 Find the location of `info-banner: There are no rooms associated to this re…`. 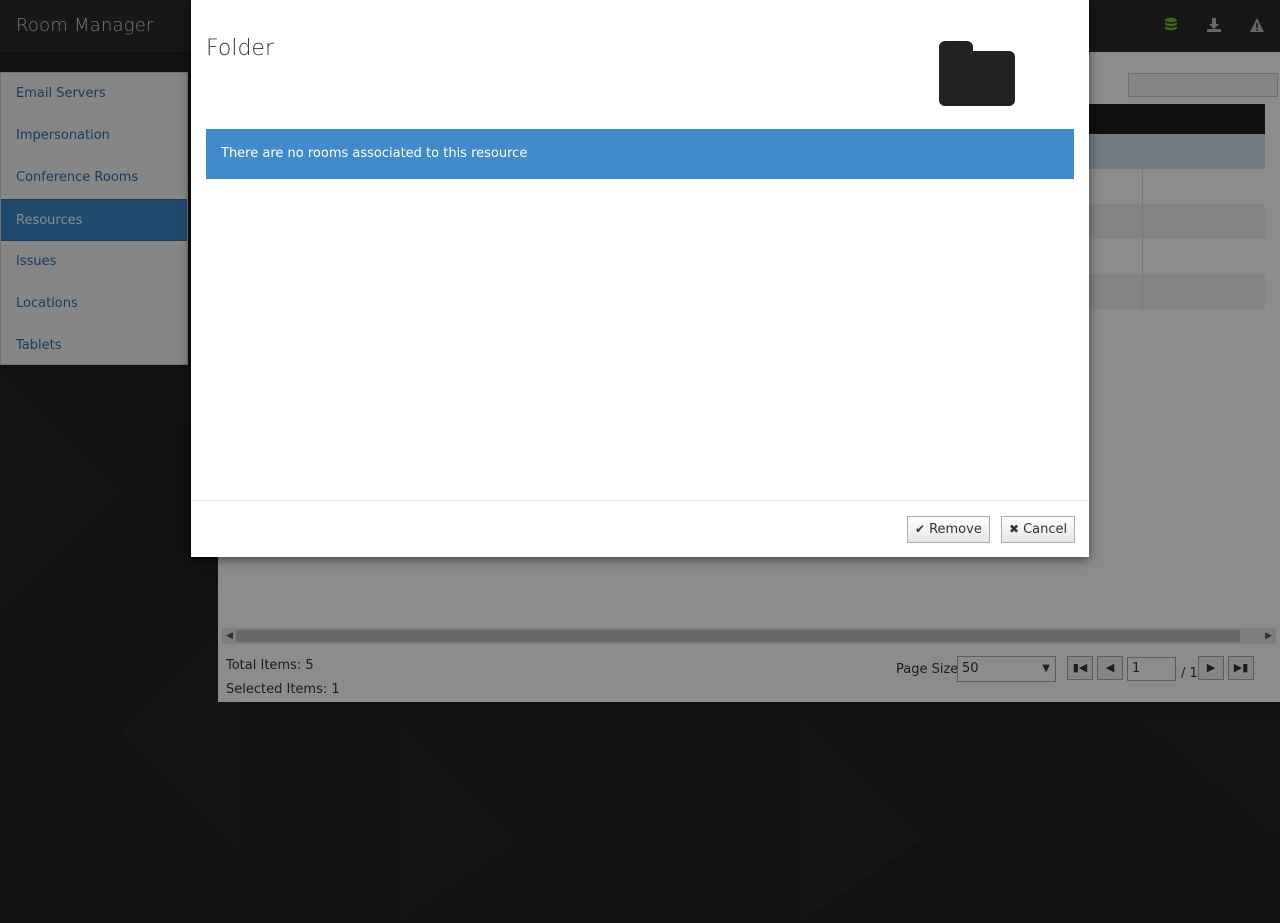

info-banner: There are no rooms associated to this re… is located at coordinates (640, 154).